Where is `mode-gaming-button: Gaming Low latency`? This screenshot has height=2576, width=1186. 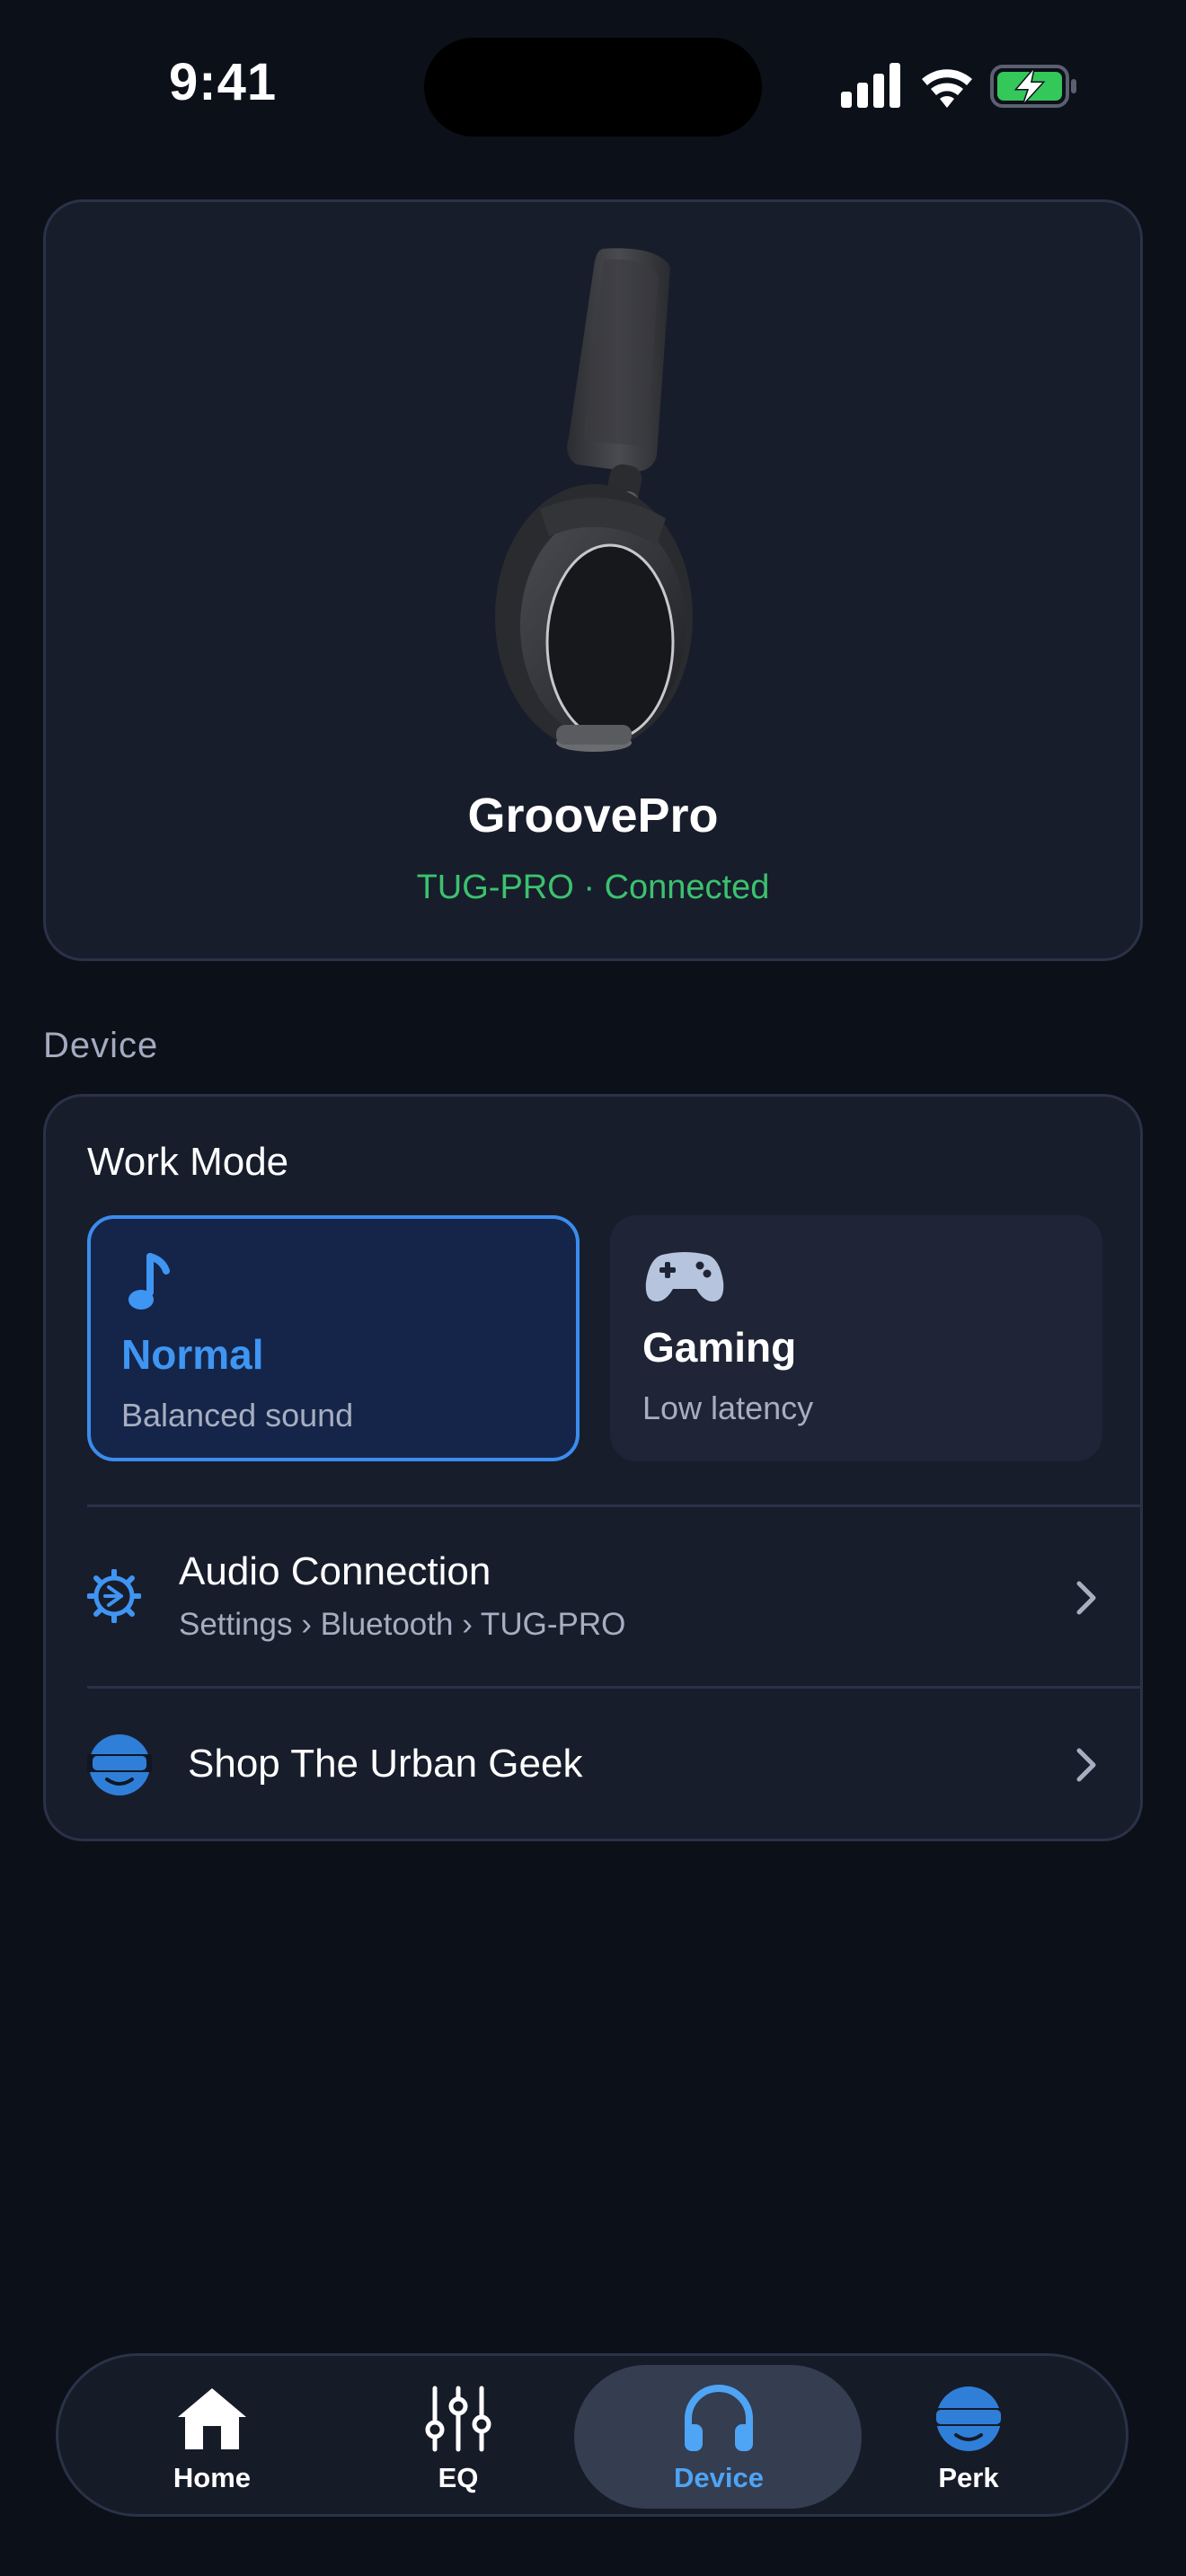
mode-gaming-button: Gaming Low latency is located at coordinates (856, 1338).